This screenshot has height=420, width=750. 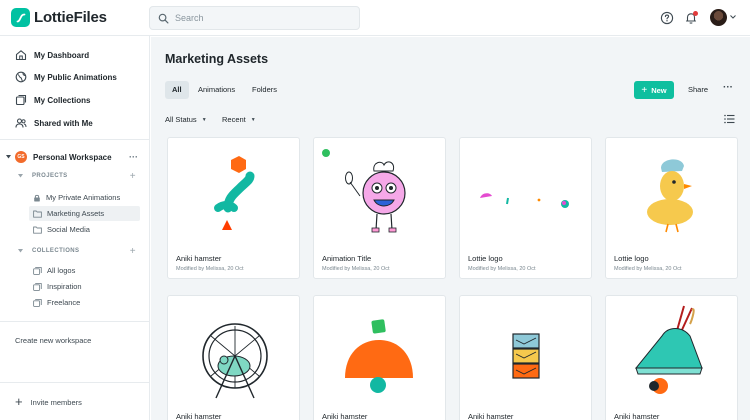 I want to click on status-filter-label: All Status, so click(x=181, y=119).